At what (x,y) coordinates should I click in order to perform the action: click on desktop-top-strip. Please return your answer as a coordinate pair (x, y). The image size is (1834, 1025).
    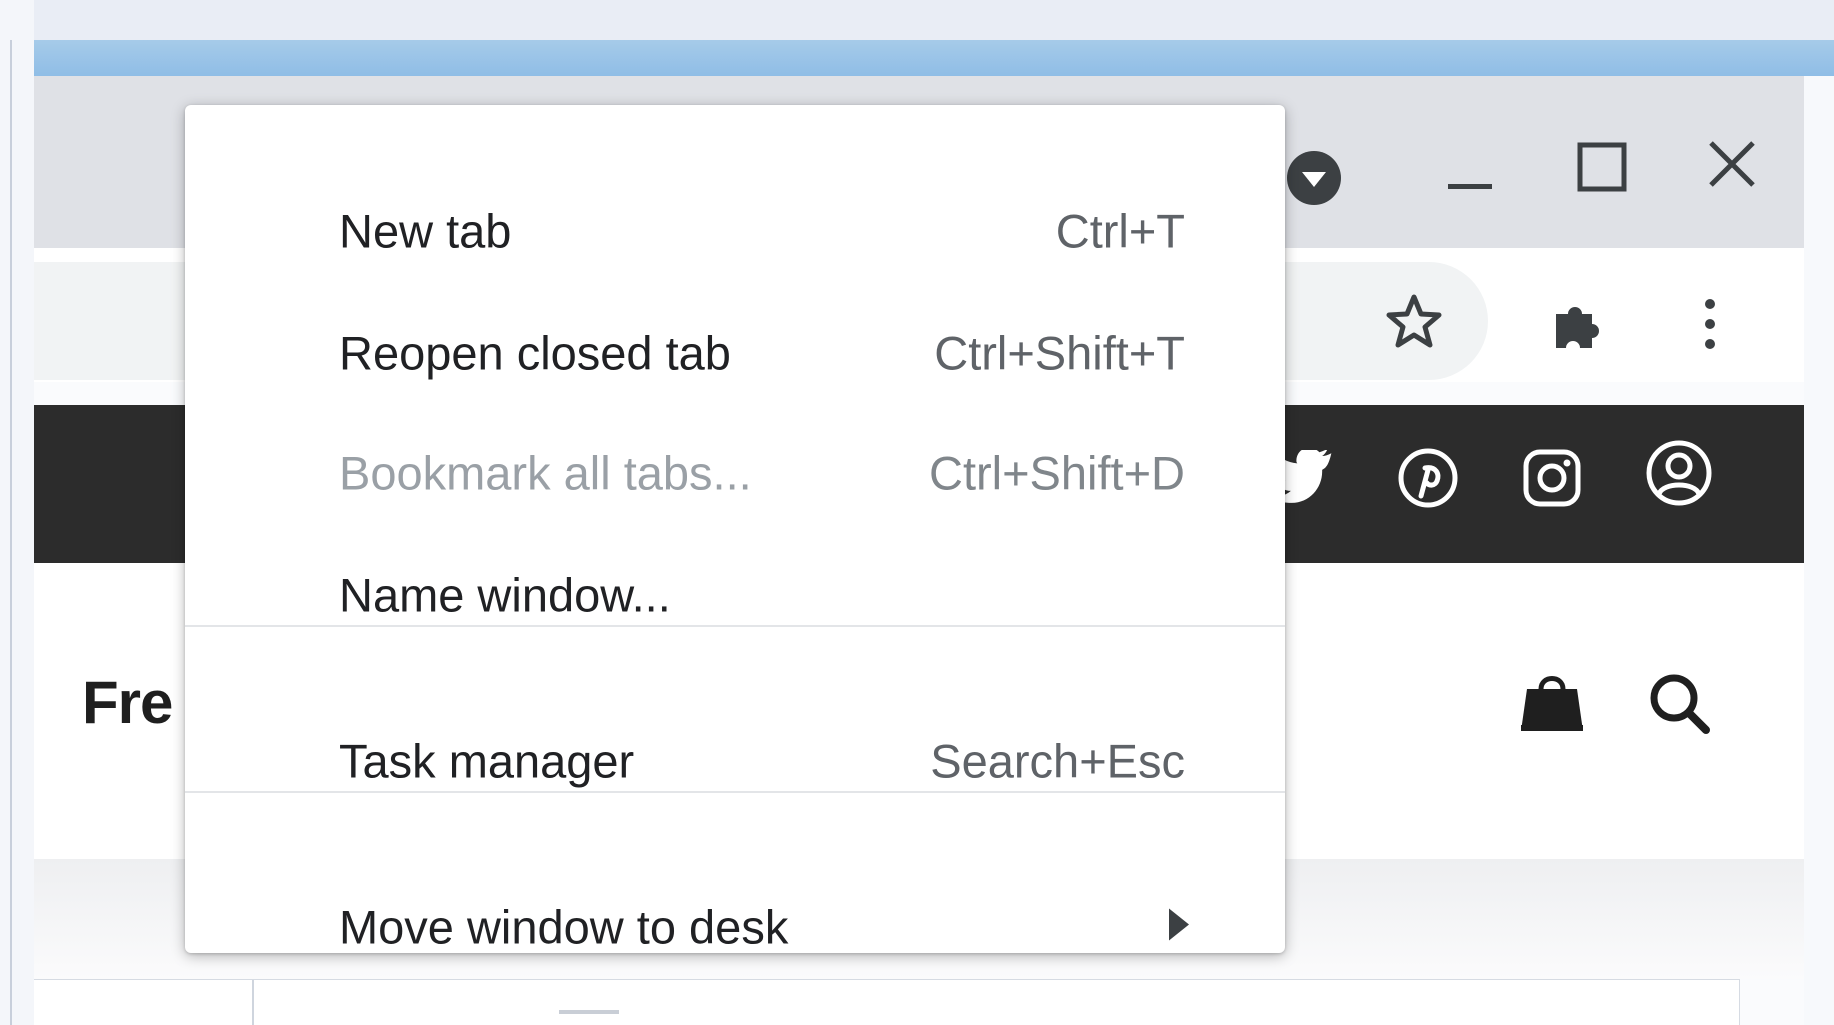
    Looking at the image, I should click on (917, 20).